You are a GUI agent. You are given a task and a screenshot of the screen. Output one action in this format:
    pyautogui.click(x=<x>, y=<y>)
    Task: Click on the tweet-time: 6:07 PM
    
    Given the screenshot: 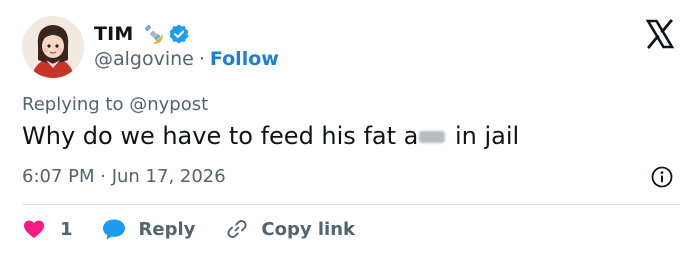 What is the action you would take?
    pyautogui.click(x=58, y=176)
    